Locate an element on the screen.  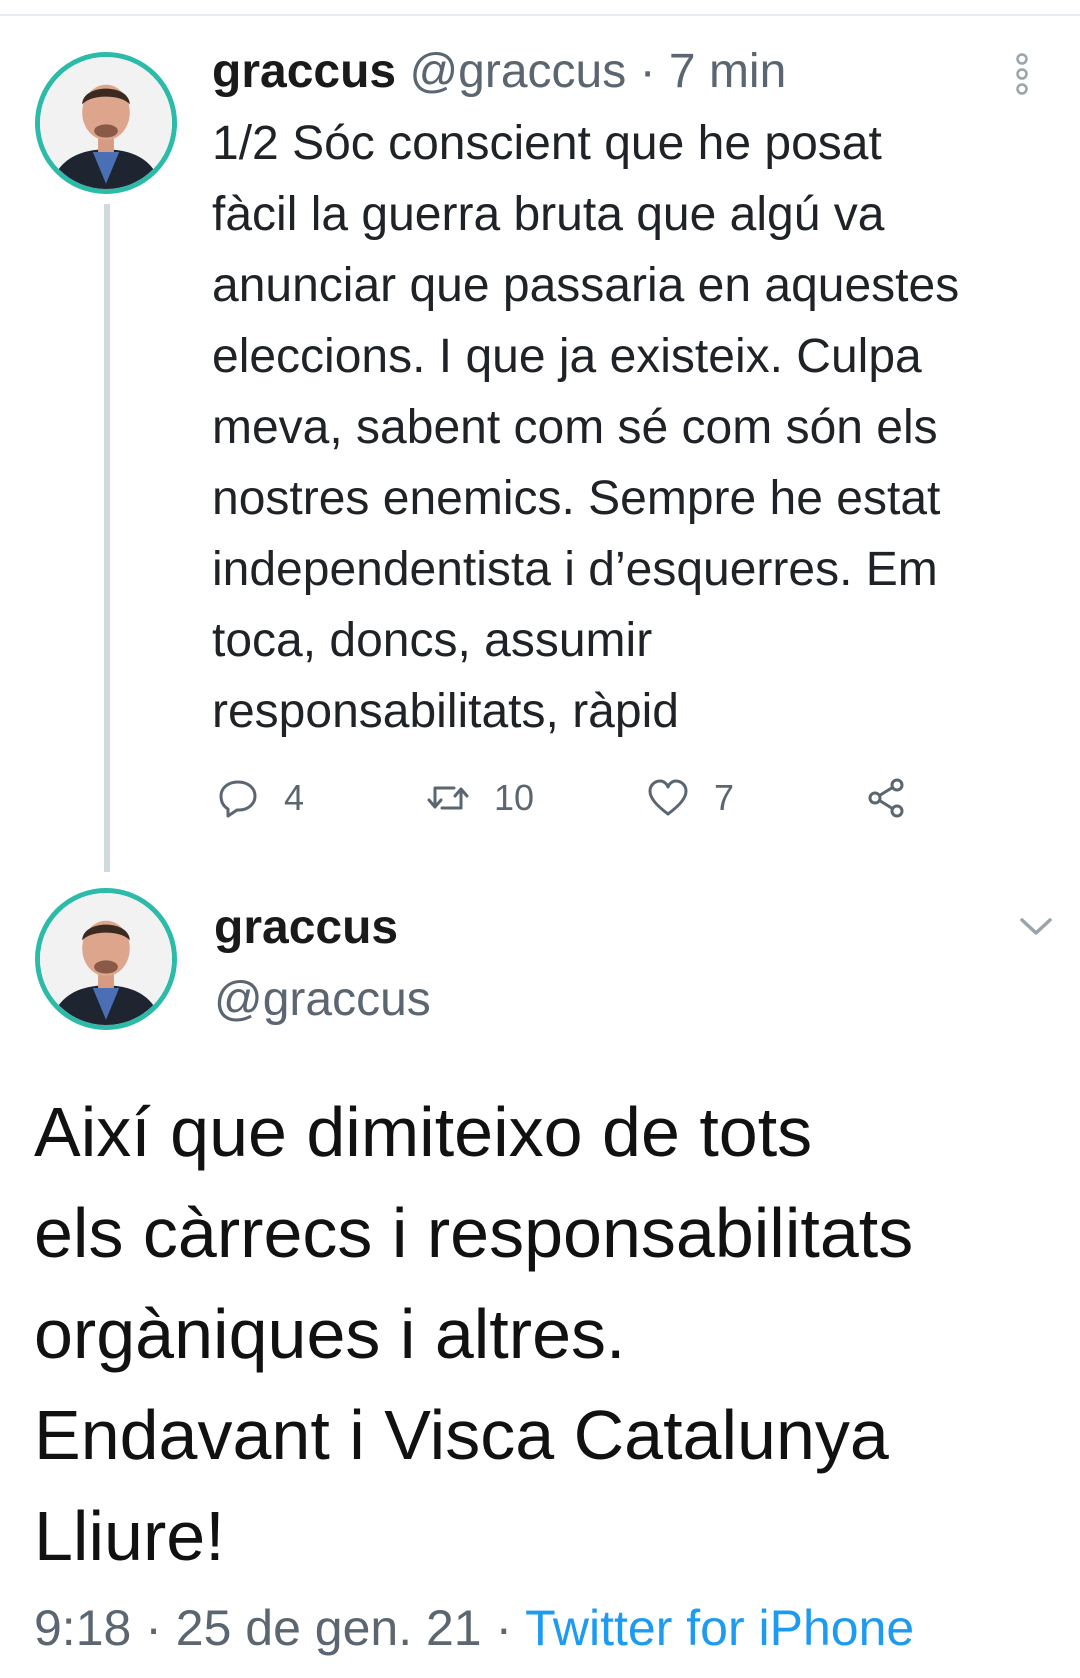
retweet-count: 10 is located at coordinates (514, 797).